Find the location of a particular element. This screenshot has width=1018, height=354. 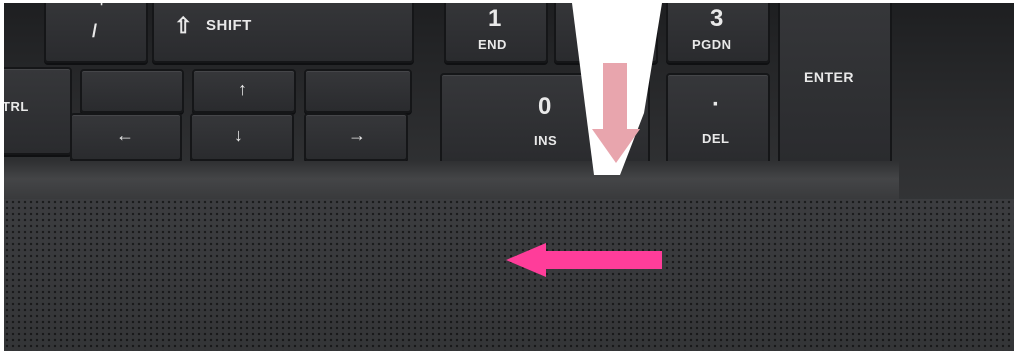

shift-arrow-icon: ⇧ is located at coordinates (183, 25).